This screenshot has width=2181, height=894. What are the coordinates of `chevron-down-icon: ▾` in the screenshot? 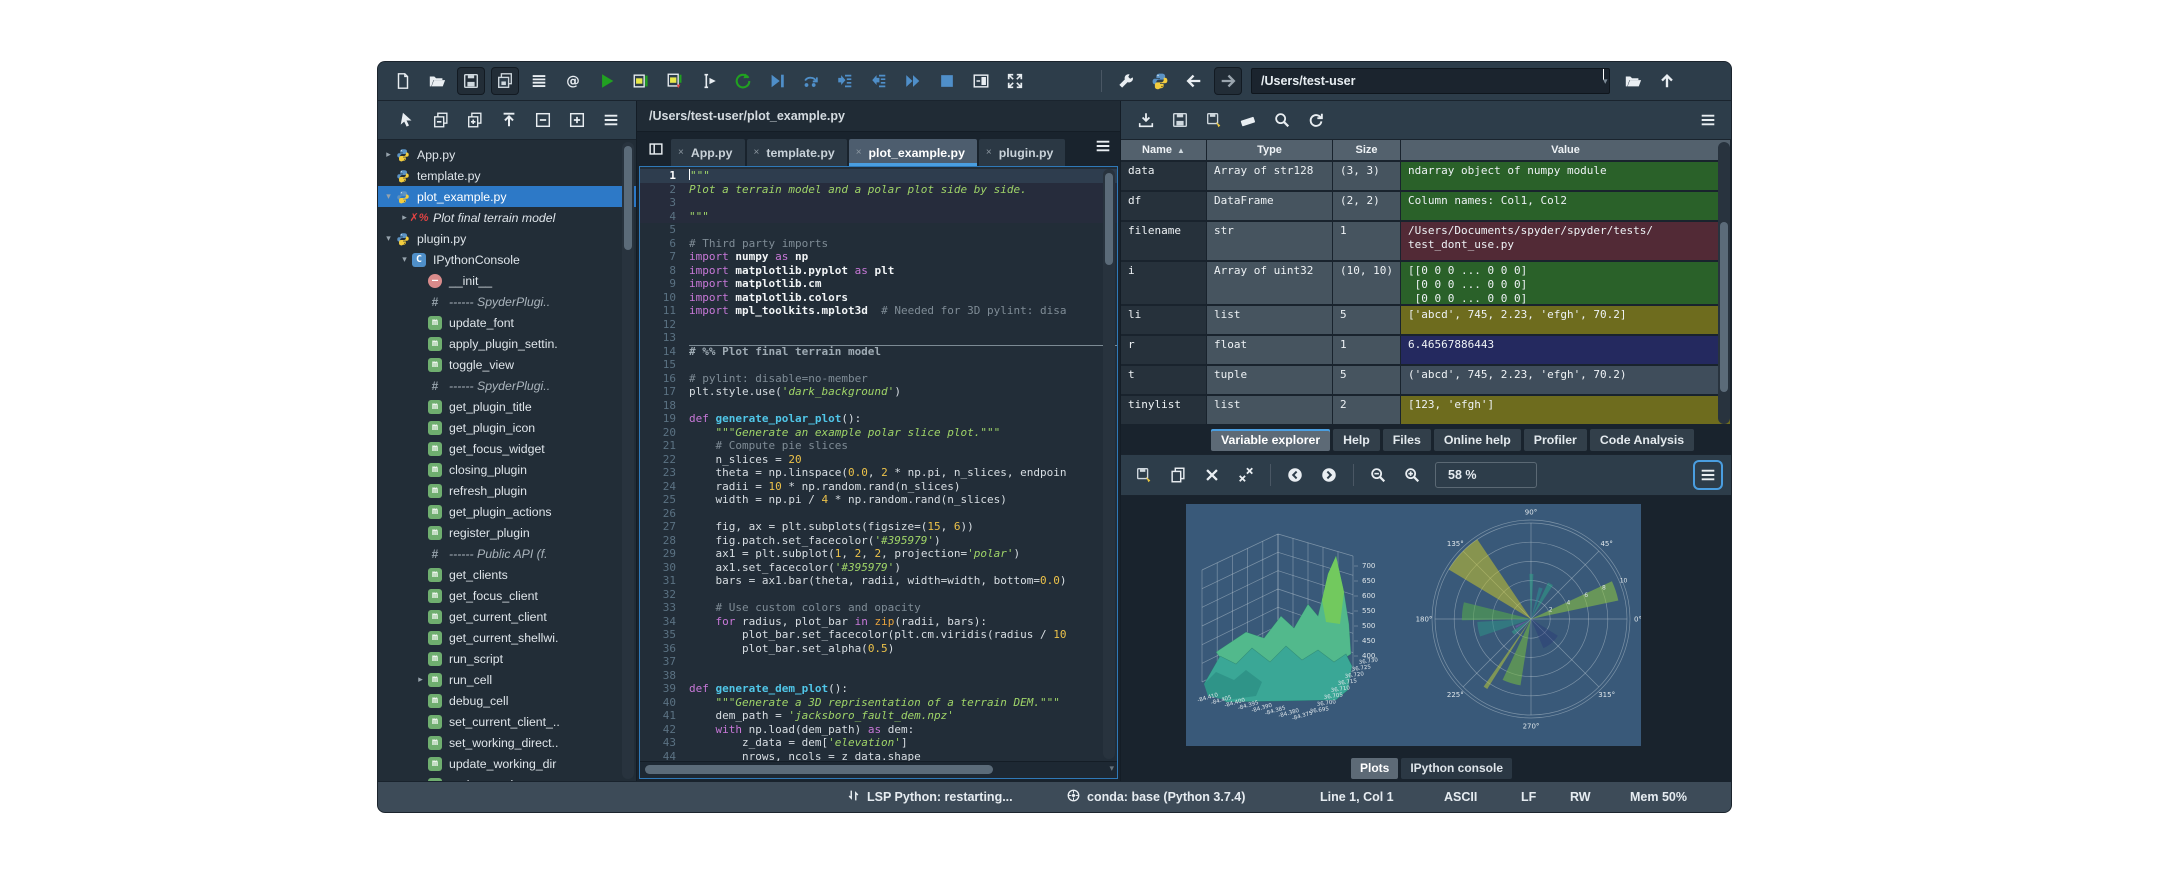 It's located at (1605, 77).